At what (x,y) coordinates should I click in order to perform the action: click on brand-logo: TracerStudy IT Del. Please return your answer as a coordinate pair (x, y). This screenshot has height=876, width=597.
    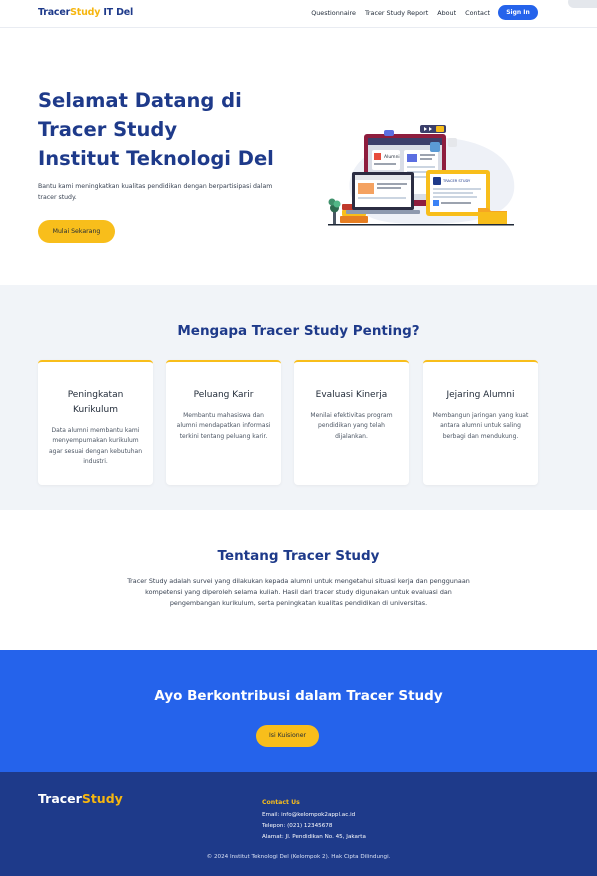
    Looking at the image, I should click on (85, 12).